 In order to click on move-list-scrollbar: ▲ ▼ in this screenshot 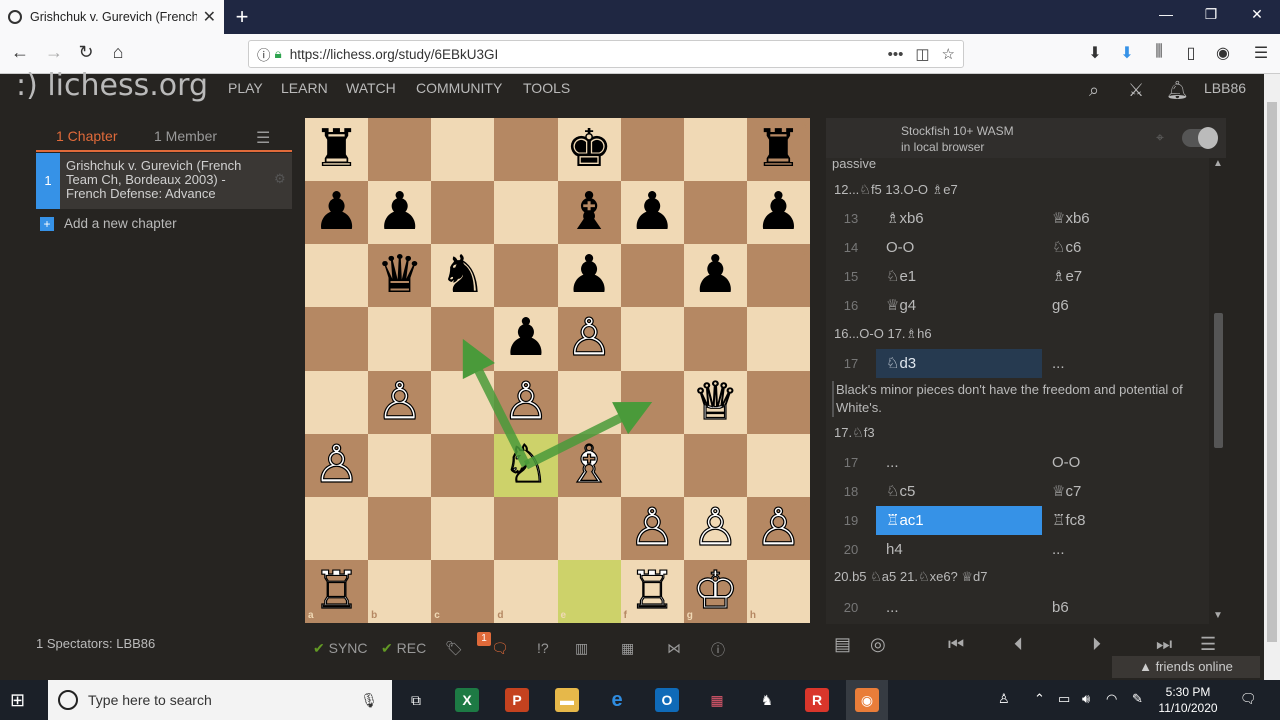, I will do `click(1218, 391)`.